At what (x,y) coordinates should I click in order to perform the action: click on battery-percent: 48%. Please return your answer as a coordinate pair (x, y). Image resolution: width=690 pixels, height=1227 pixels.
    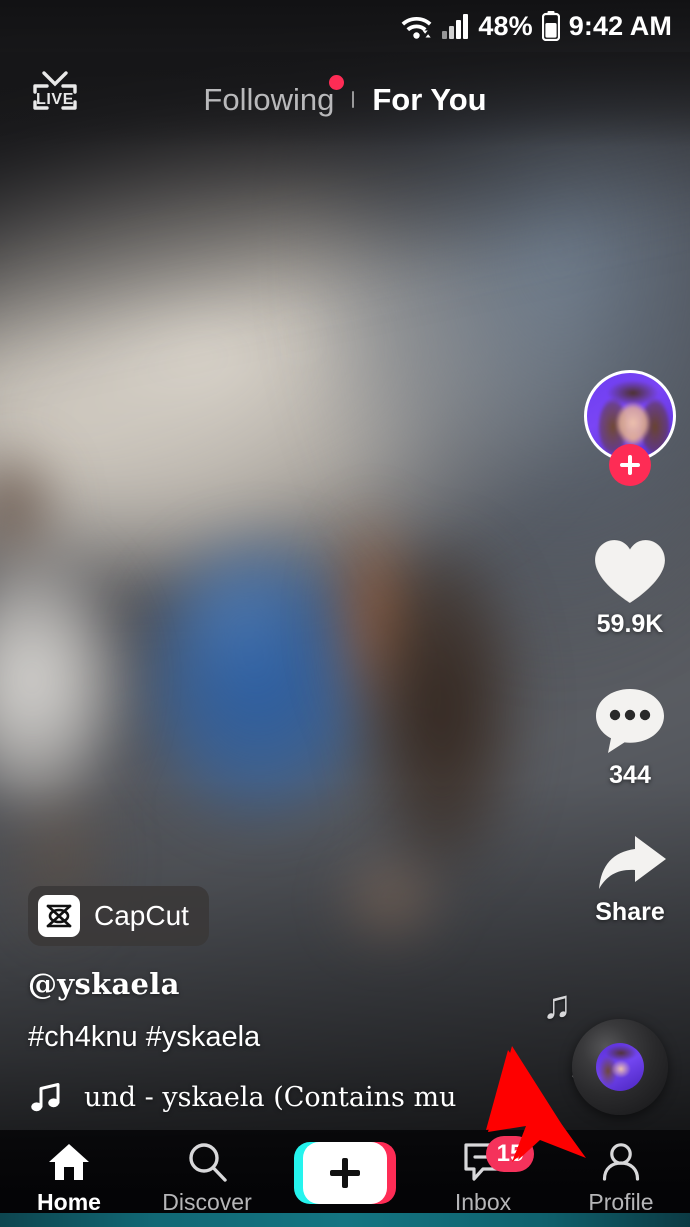
    Looking at the image, I should click on (505, 25).